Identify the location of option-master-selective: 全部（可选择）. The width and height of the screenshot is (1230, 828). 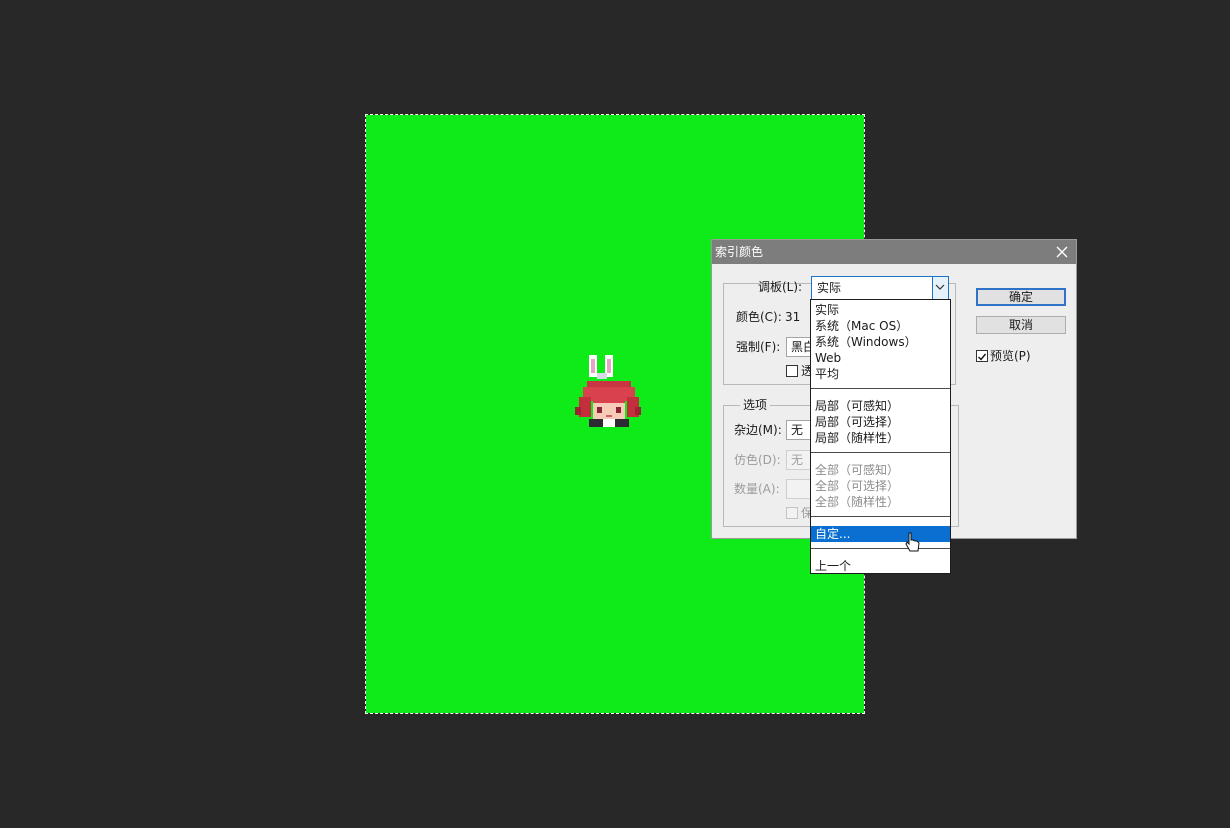
(857, 486).